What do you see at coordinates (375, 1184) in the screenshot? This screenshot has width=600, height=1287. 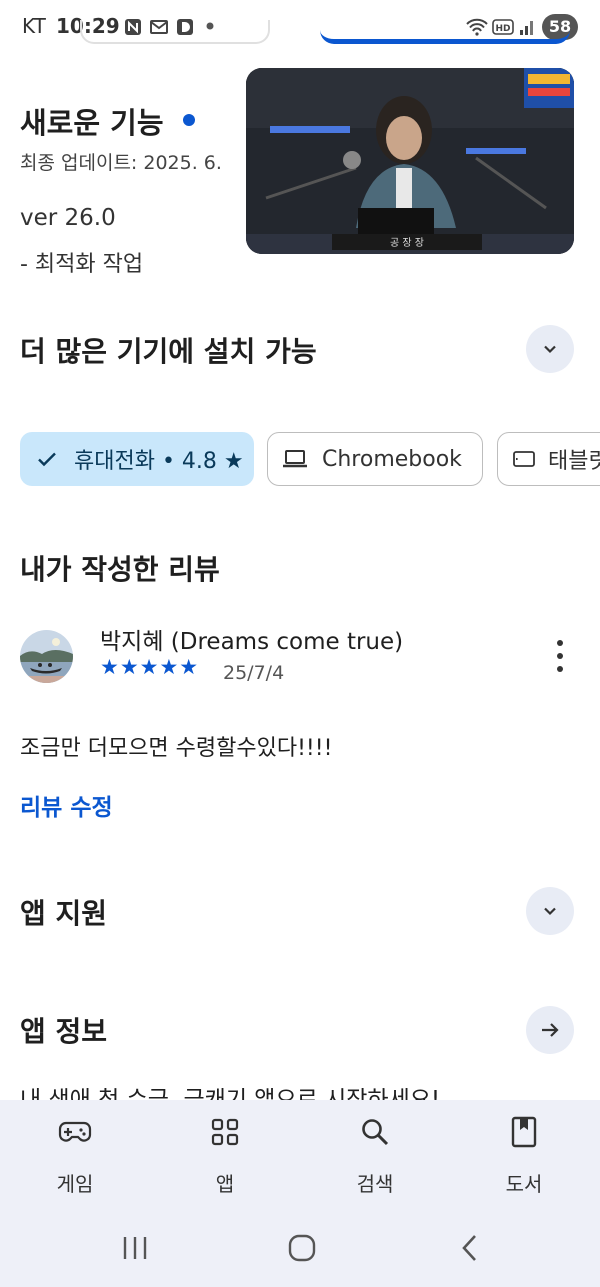 I see `nav-search-label: 검색` at bounding box center [375, 1184].